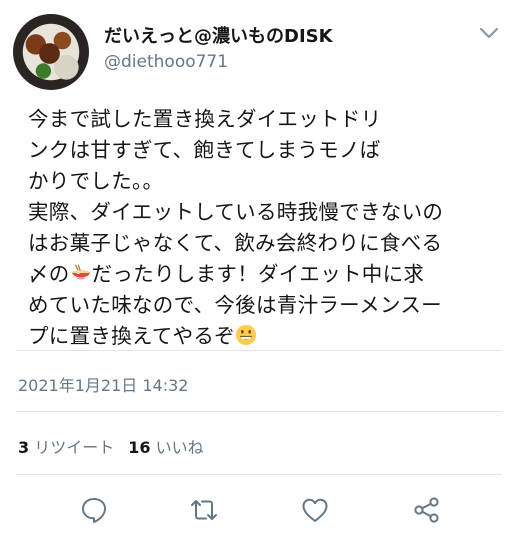  I want to click on likes-stat: 16 いいね, so click(165, 447).